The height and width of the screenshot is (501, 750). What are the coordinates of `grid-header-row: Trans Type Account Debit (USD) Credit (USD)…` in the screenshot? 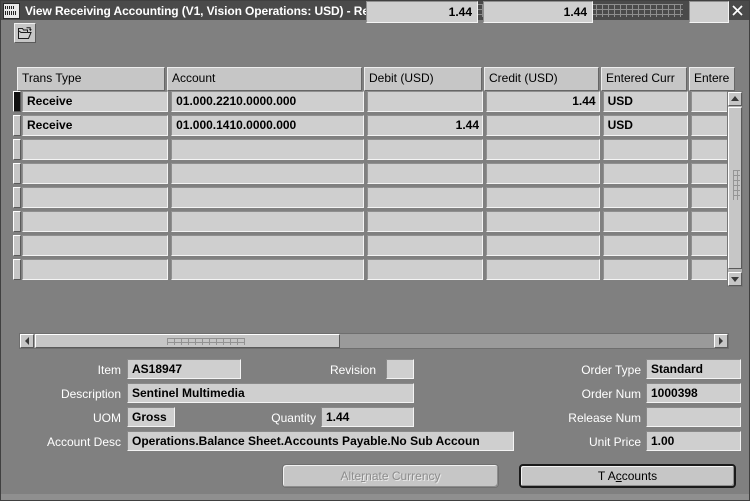 It's located at (378, 79).